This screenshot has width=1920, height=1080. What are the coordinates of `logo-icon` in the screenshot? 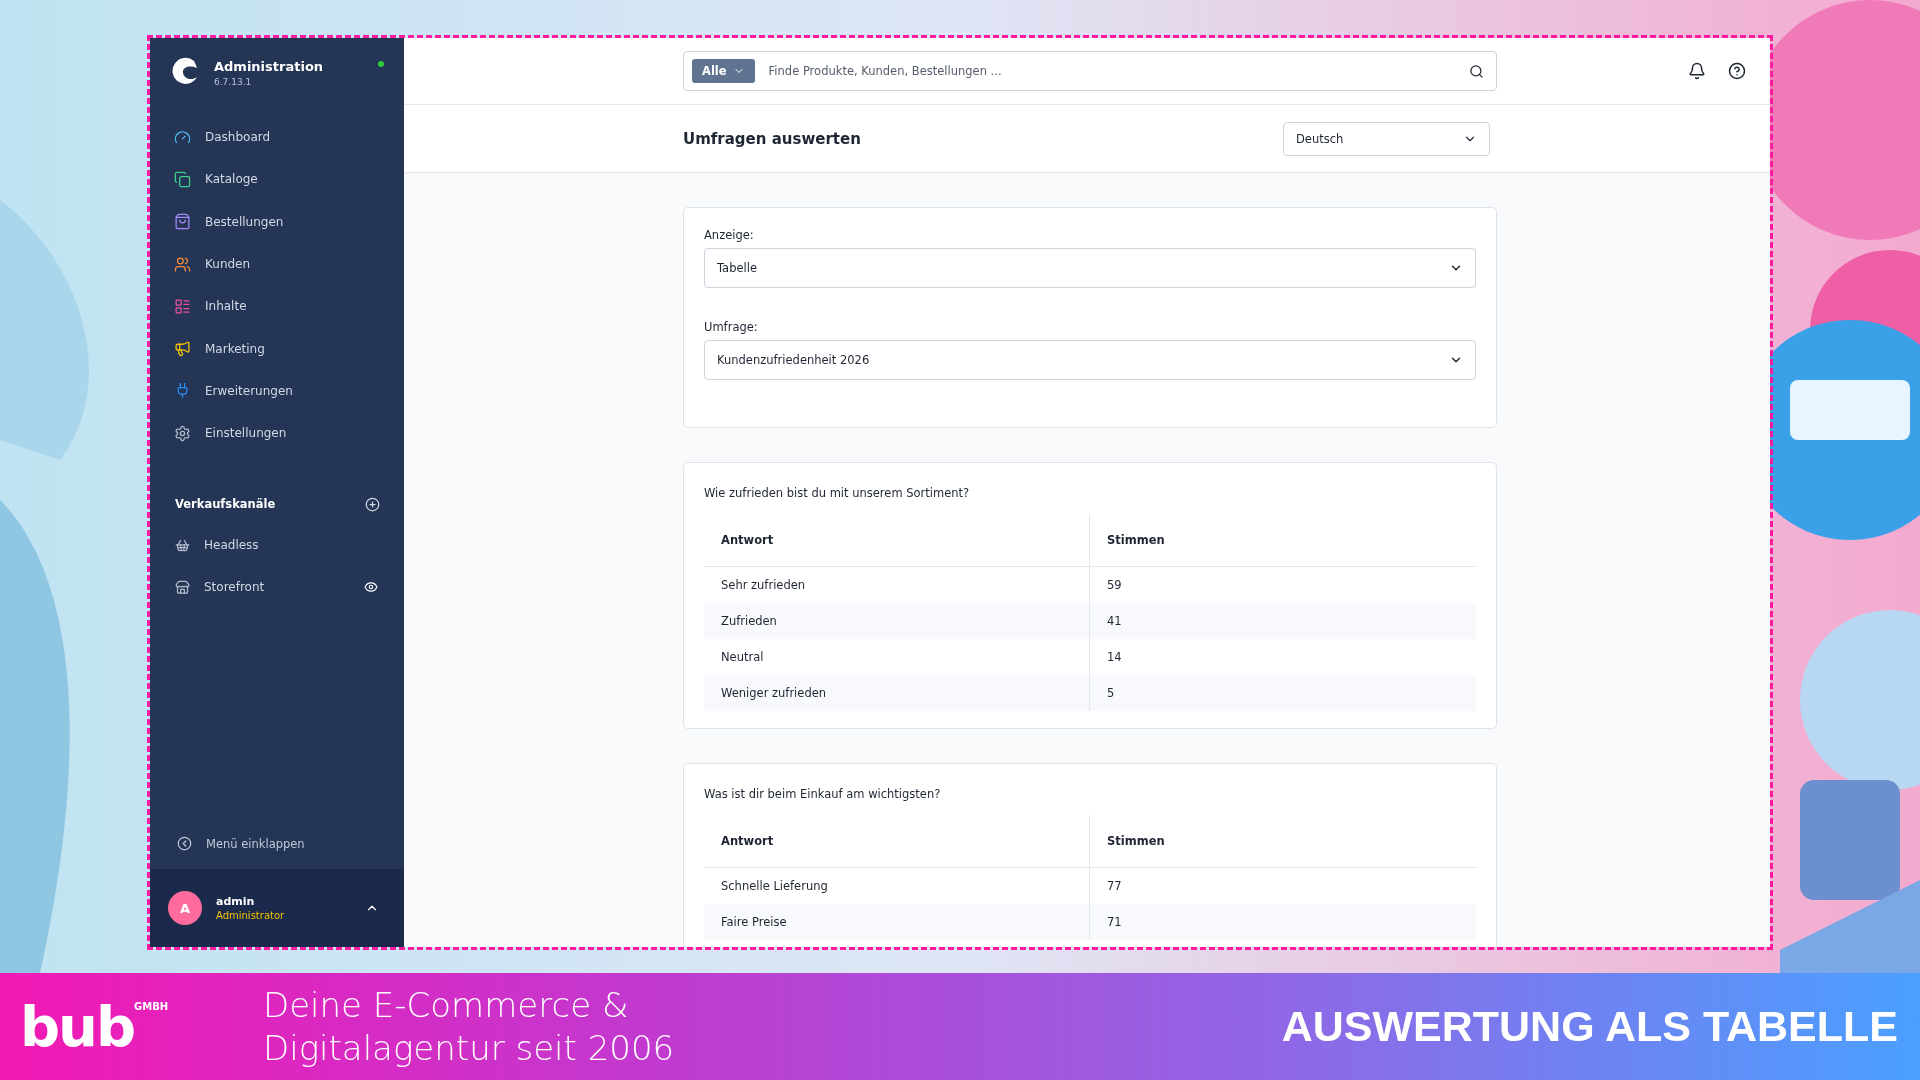 It's located at (185, 70).